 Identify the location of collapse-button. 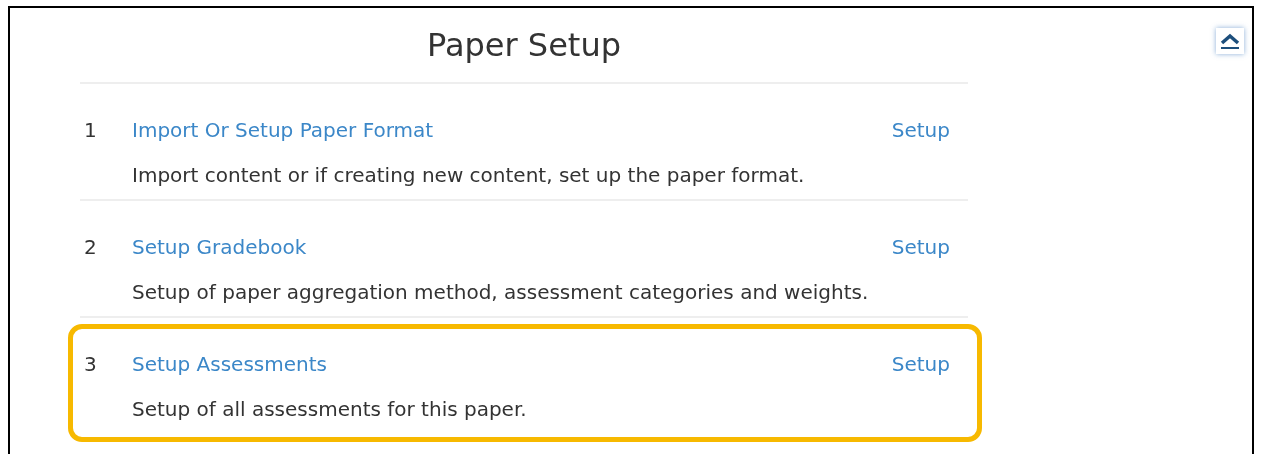
(1230, 41).